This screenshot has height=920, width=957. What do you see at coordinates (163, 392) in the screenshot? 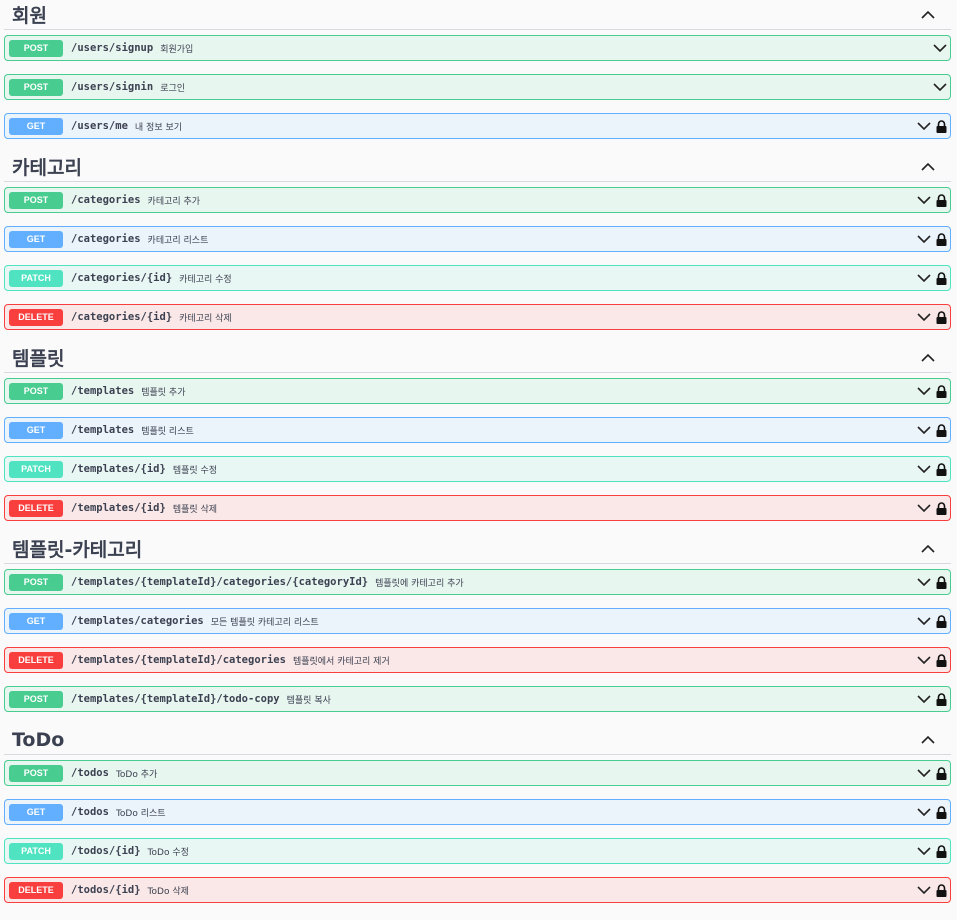
I see `operation-summary: 템플릿 추가` at bounding box center [163, 392].